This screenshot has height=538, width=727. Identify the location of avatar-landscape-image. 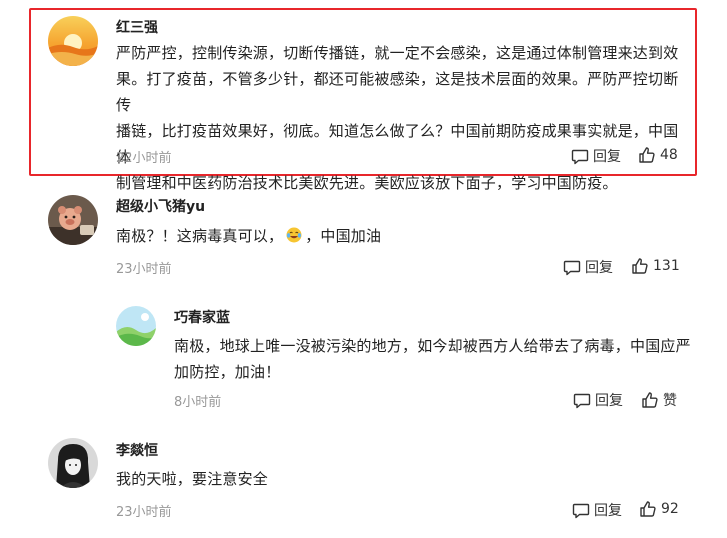
(136, 326).